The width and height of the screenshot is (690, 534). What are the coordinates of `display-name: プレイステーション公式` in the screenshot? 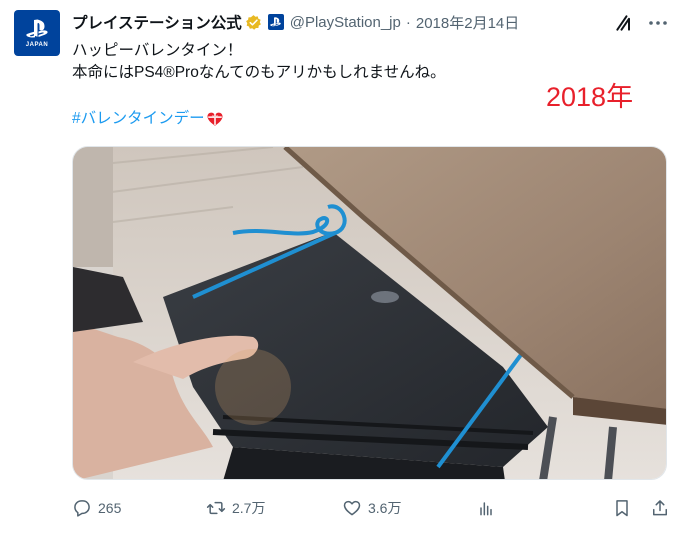 It's located at (157, 22).